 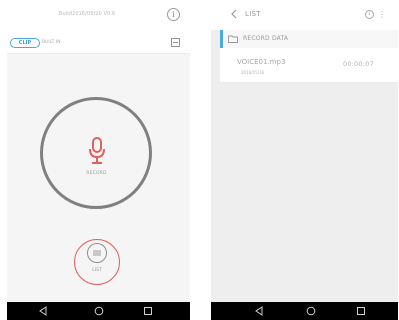 What do you see at coordinates (51, 43) in the screenshot?
I see `toggle-option-built-in: BUILT IN` at bounding box center [51, 43].